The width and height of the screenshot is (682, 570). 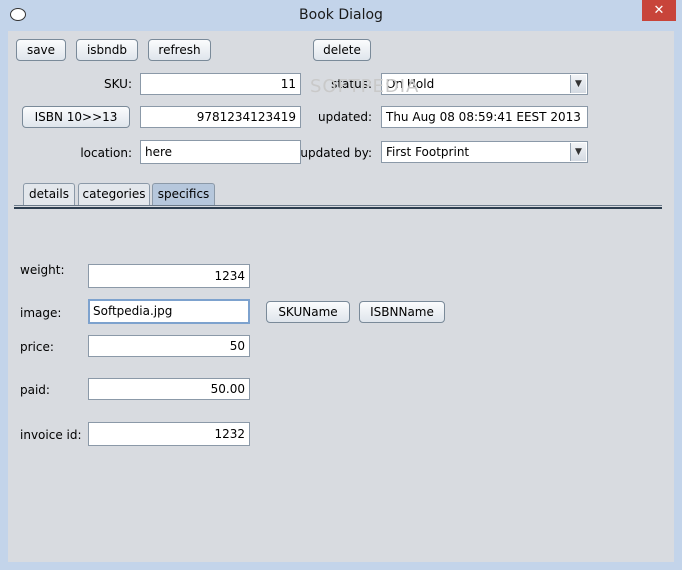 What do you see at coordinates (169, 434) in the screenshot?
I see `invoice-id-field: 1232` at bounding box center [169, 434].